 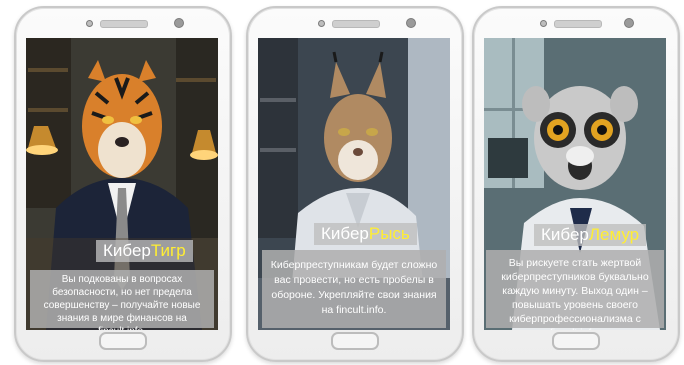 I want to click on card-title: КиберТигр, so click(x=144, y=251).